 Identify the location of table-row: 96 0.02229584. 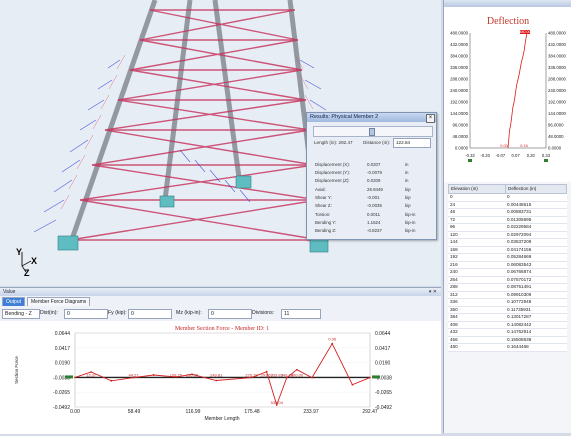
(507, 228).